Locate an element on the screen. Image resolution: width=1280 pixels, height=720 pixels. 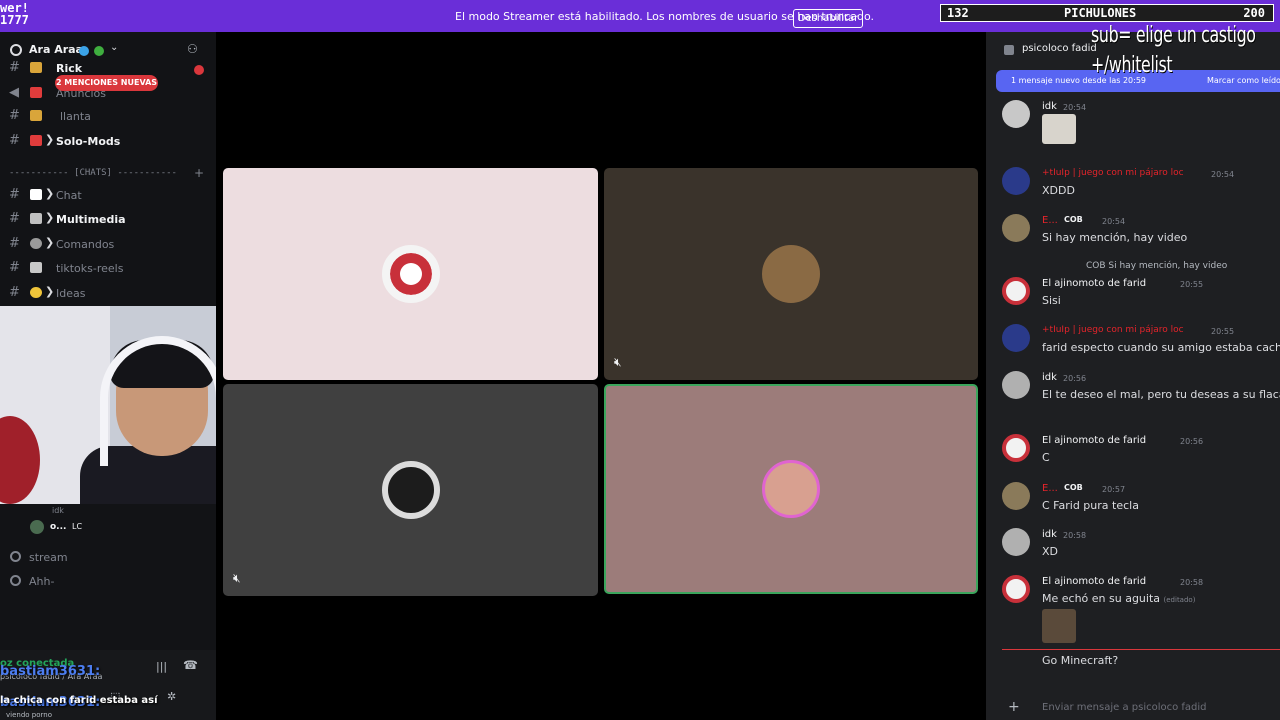
overlay-chat-user: bastiam3631: is located at coordinates (50, 671).